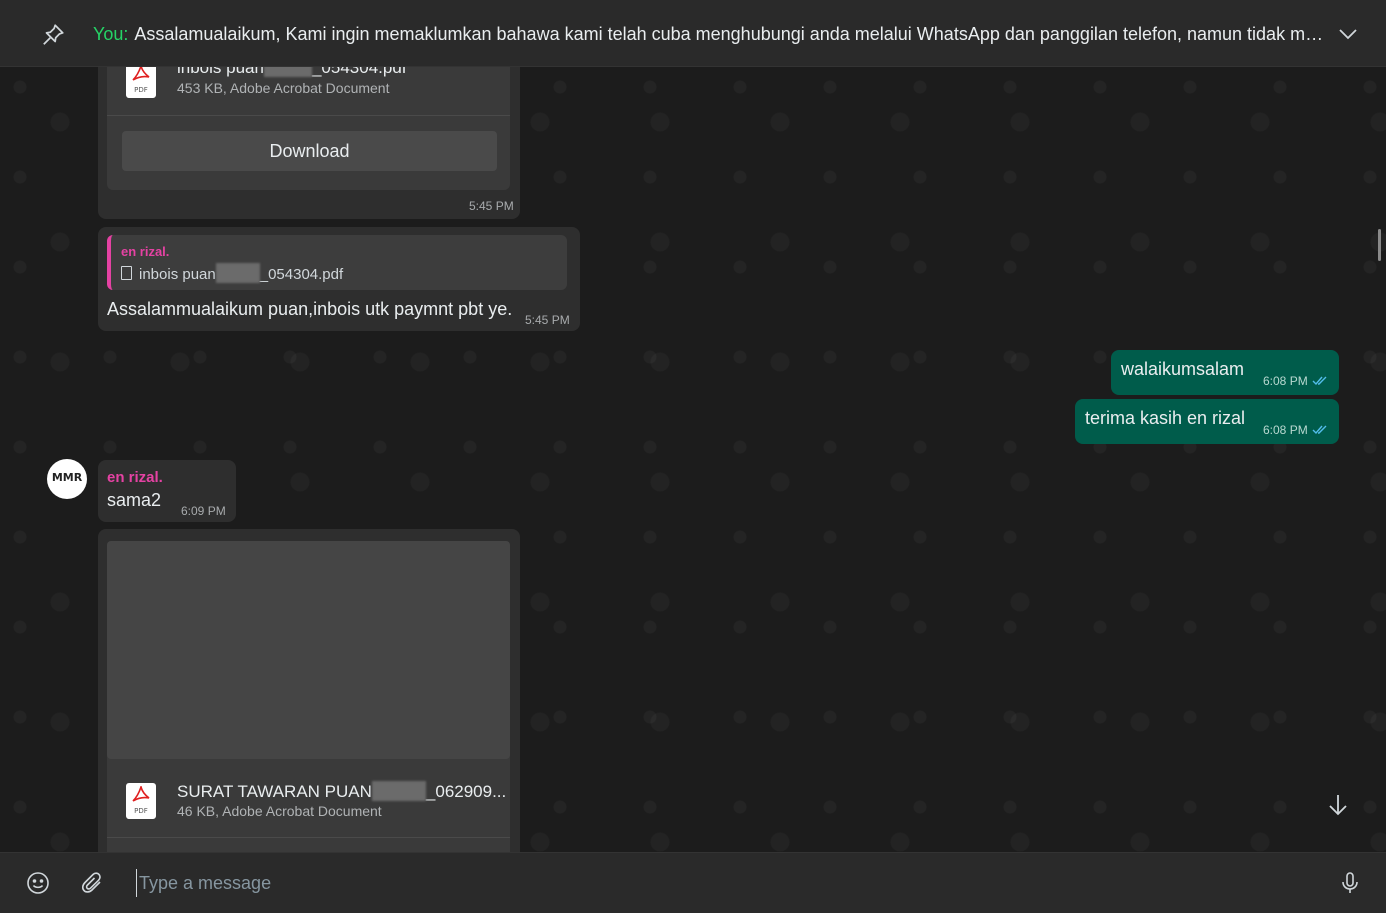 Image resolution: width=1386 pixels, height=913 pixels. I want to click on file-icon, so click(126, 273).